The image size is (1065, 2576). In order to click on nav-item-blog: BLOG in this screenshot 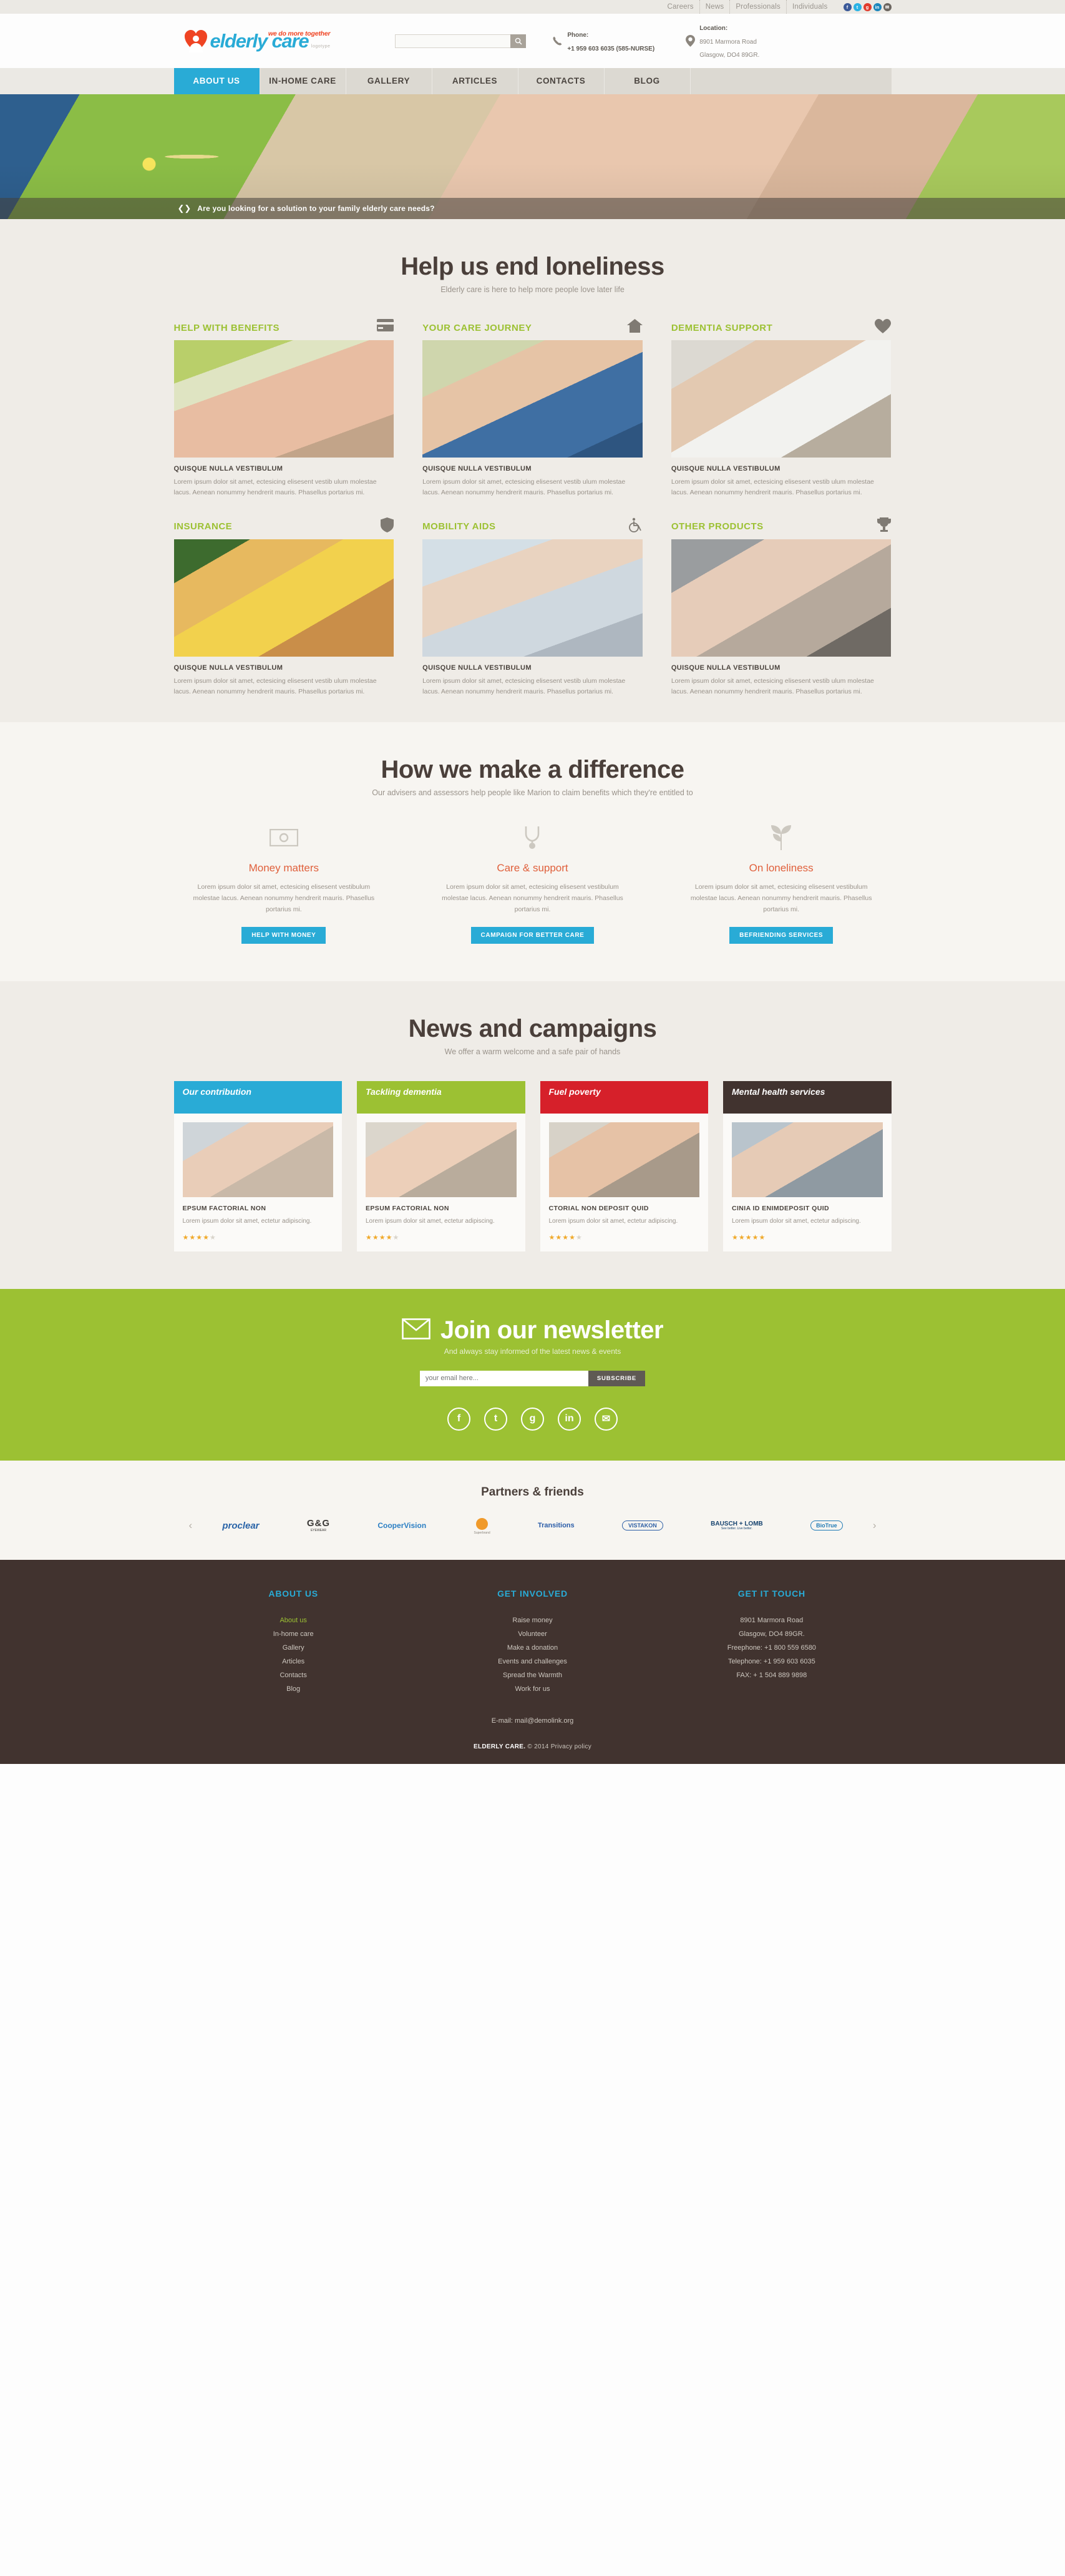, I will do `click(648, 81)`.